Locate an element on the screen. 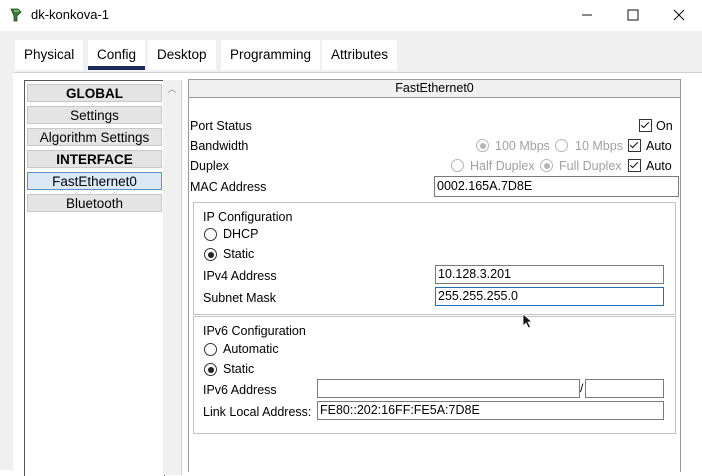 The image size is (702, 476). dhcp-radio is located at coordinates (210, 234).